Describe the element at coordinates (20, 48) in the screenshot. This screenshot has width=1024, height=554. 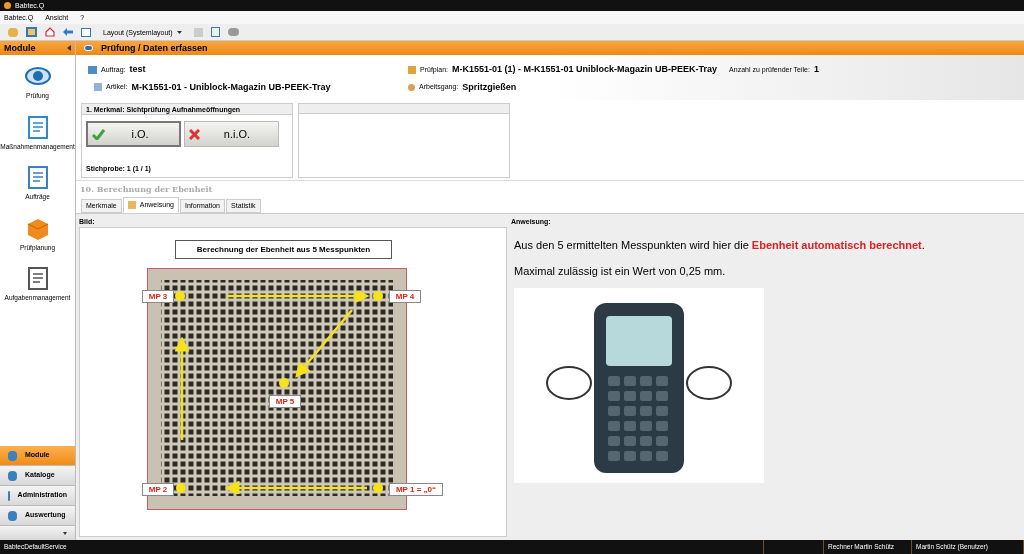
I see `sidebar-title: Module` at that location.